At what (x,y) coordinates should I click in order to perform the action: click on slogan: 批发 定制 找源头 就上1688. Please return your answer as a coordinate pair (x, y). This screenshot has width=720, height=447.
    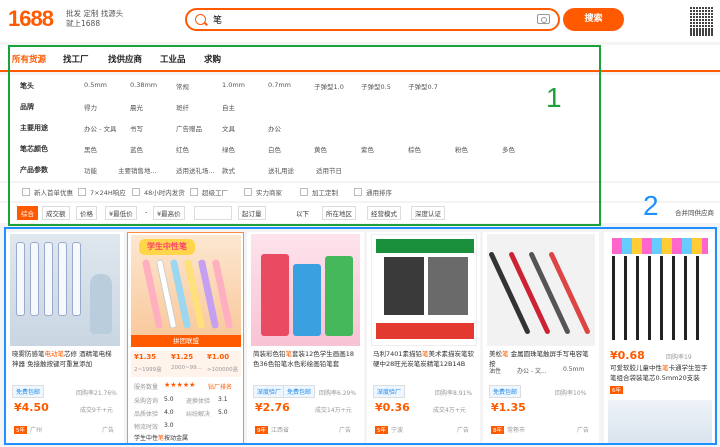
    Looking at the image, I should click on (96, 19).